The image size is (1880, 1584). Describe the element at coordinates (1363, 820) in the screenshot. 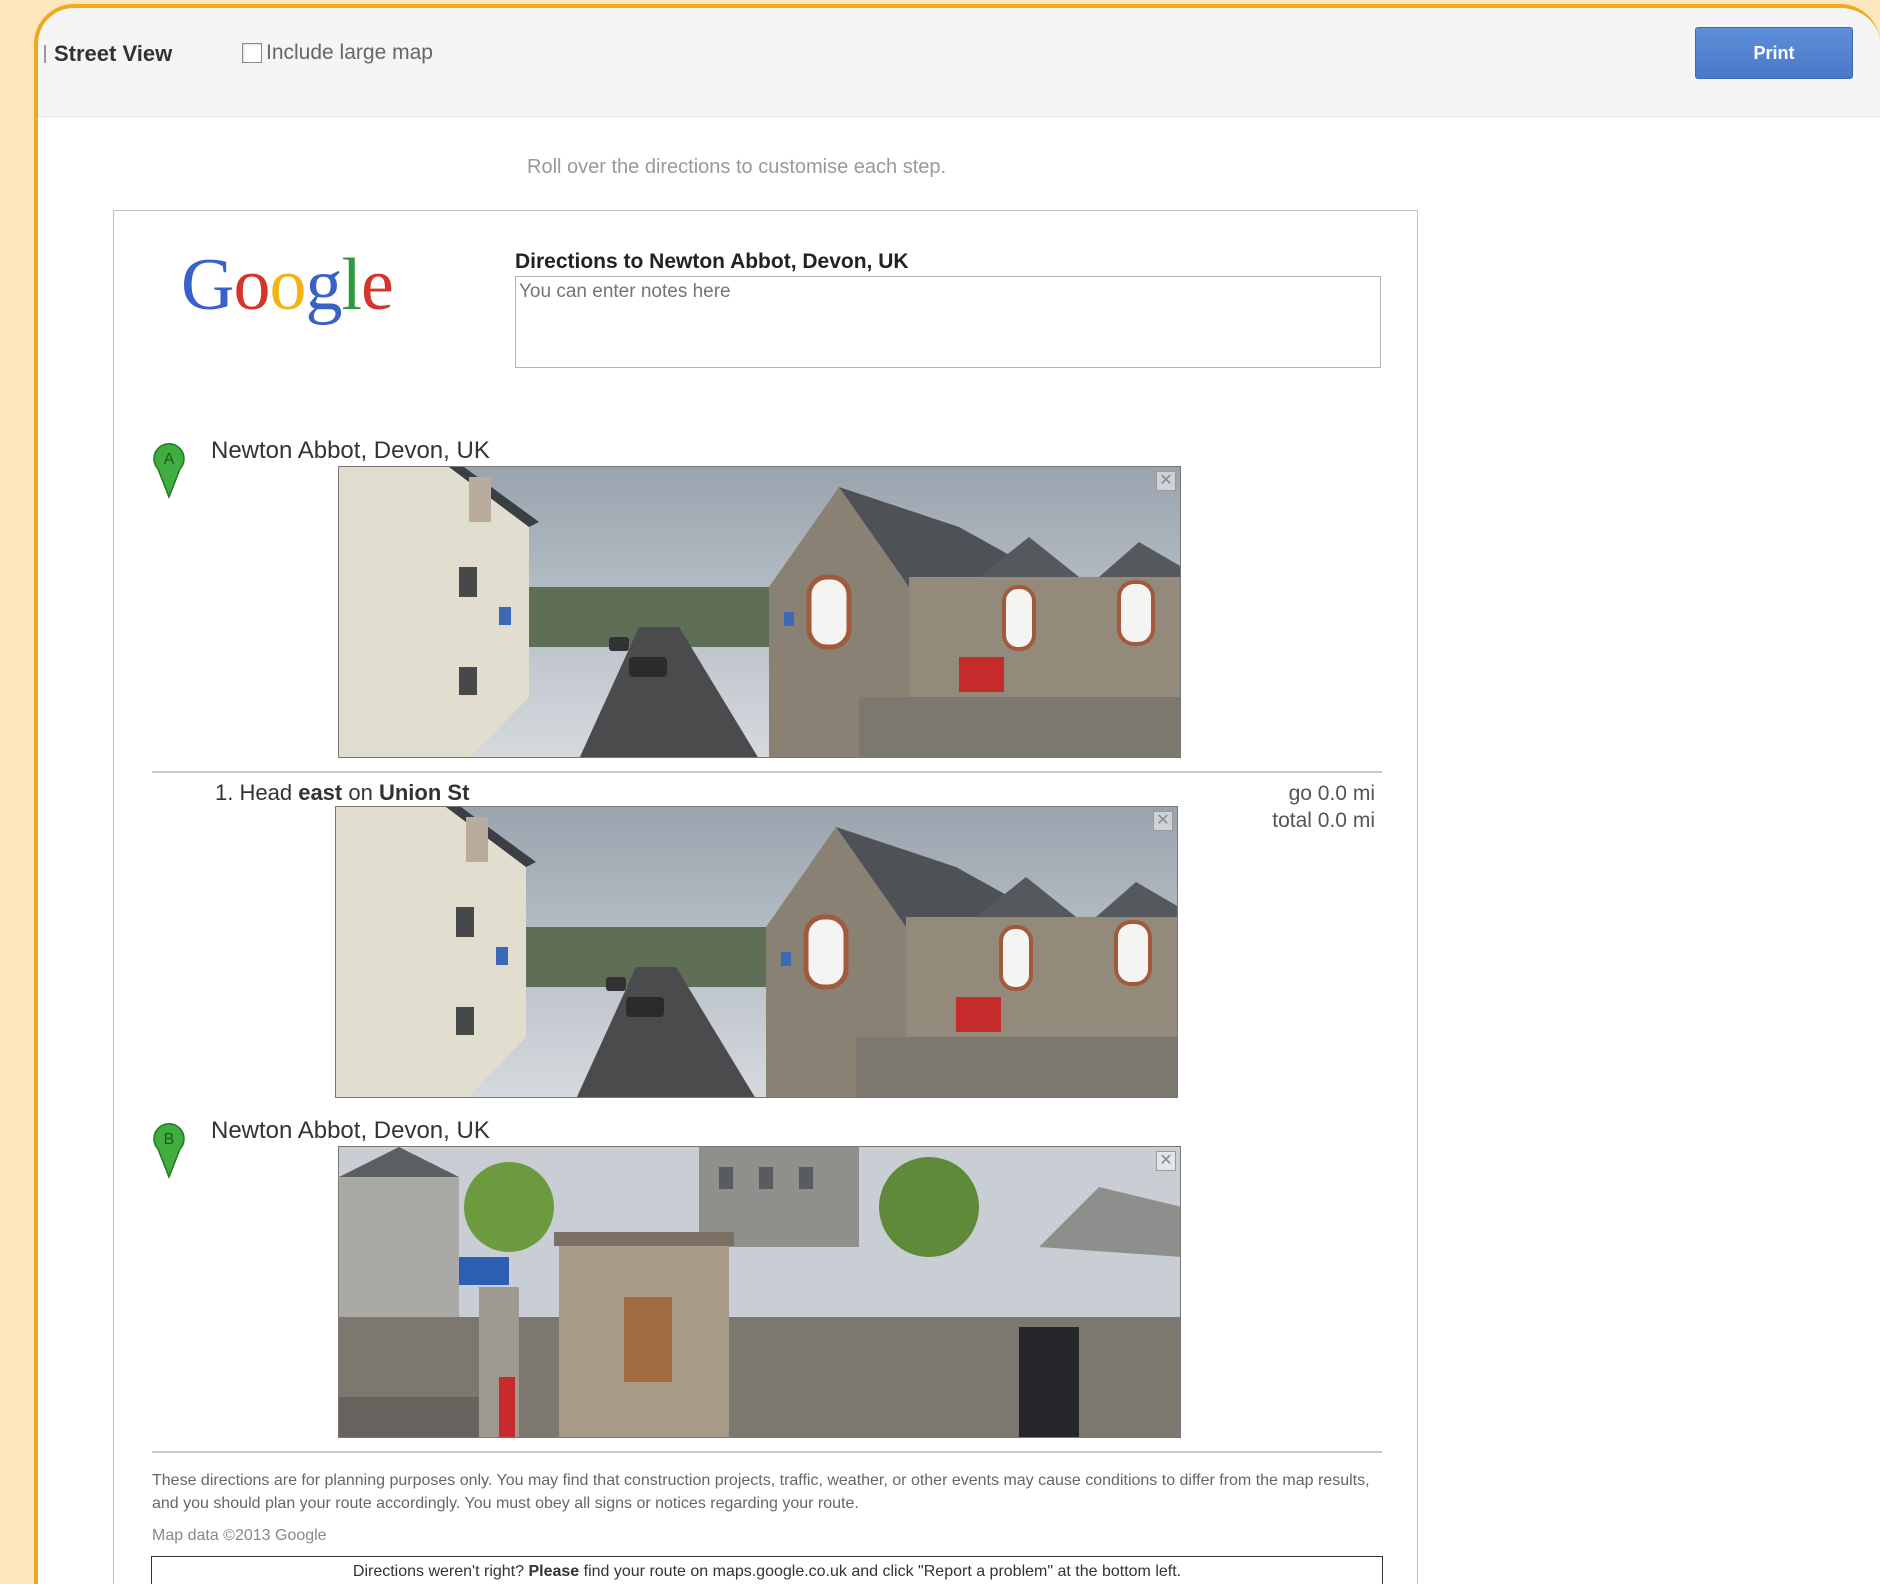

I see `total-unit: mi` at that location.